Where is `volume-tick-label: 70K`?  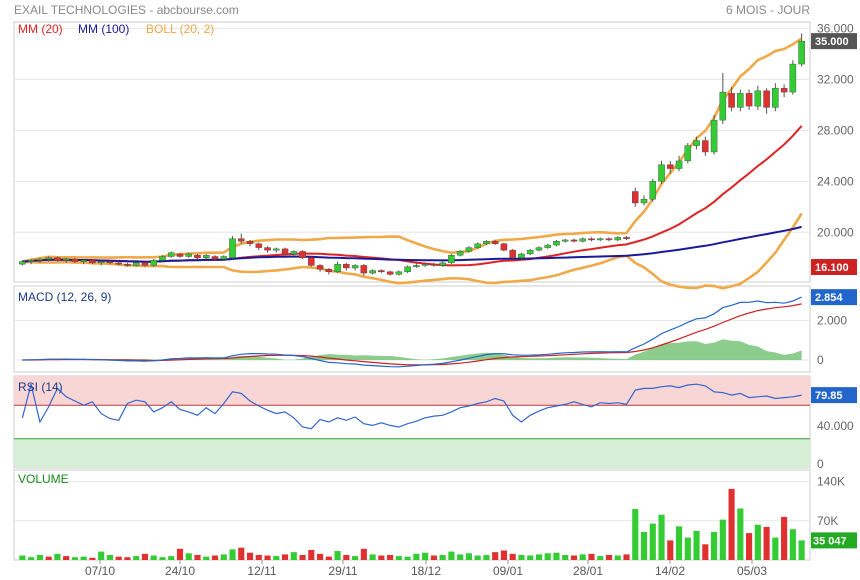
volume-tick-label: 70K is located at coordinates (827, 521).